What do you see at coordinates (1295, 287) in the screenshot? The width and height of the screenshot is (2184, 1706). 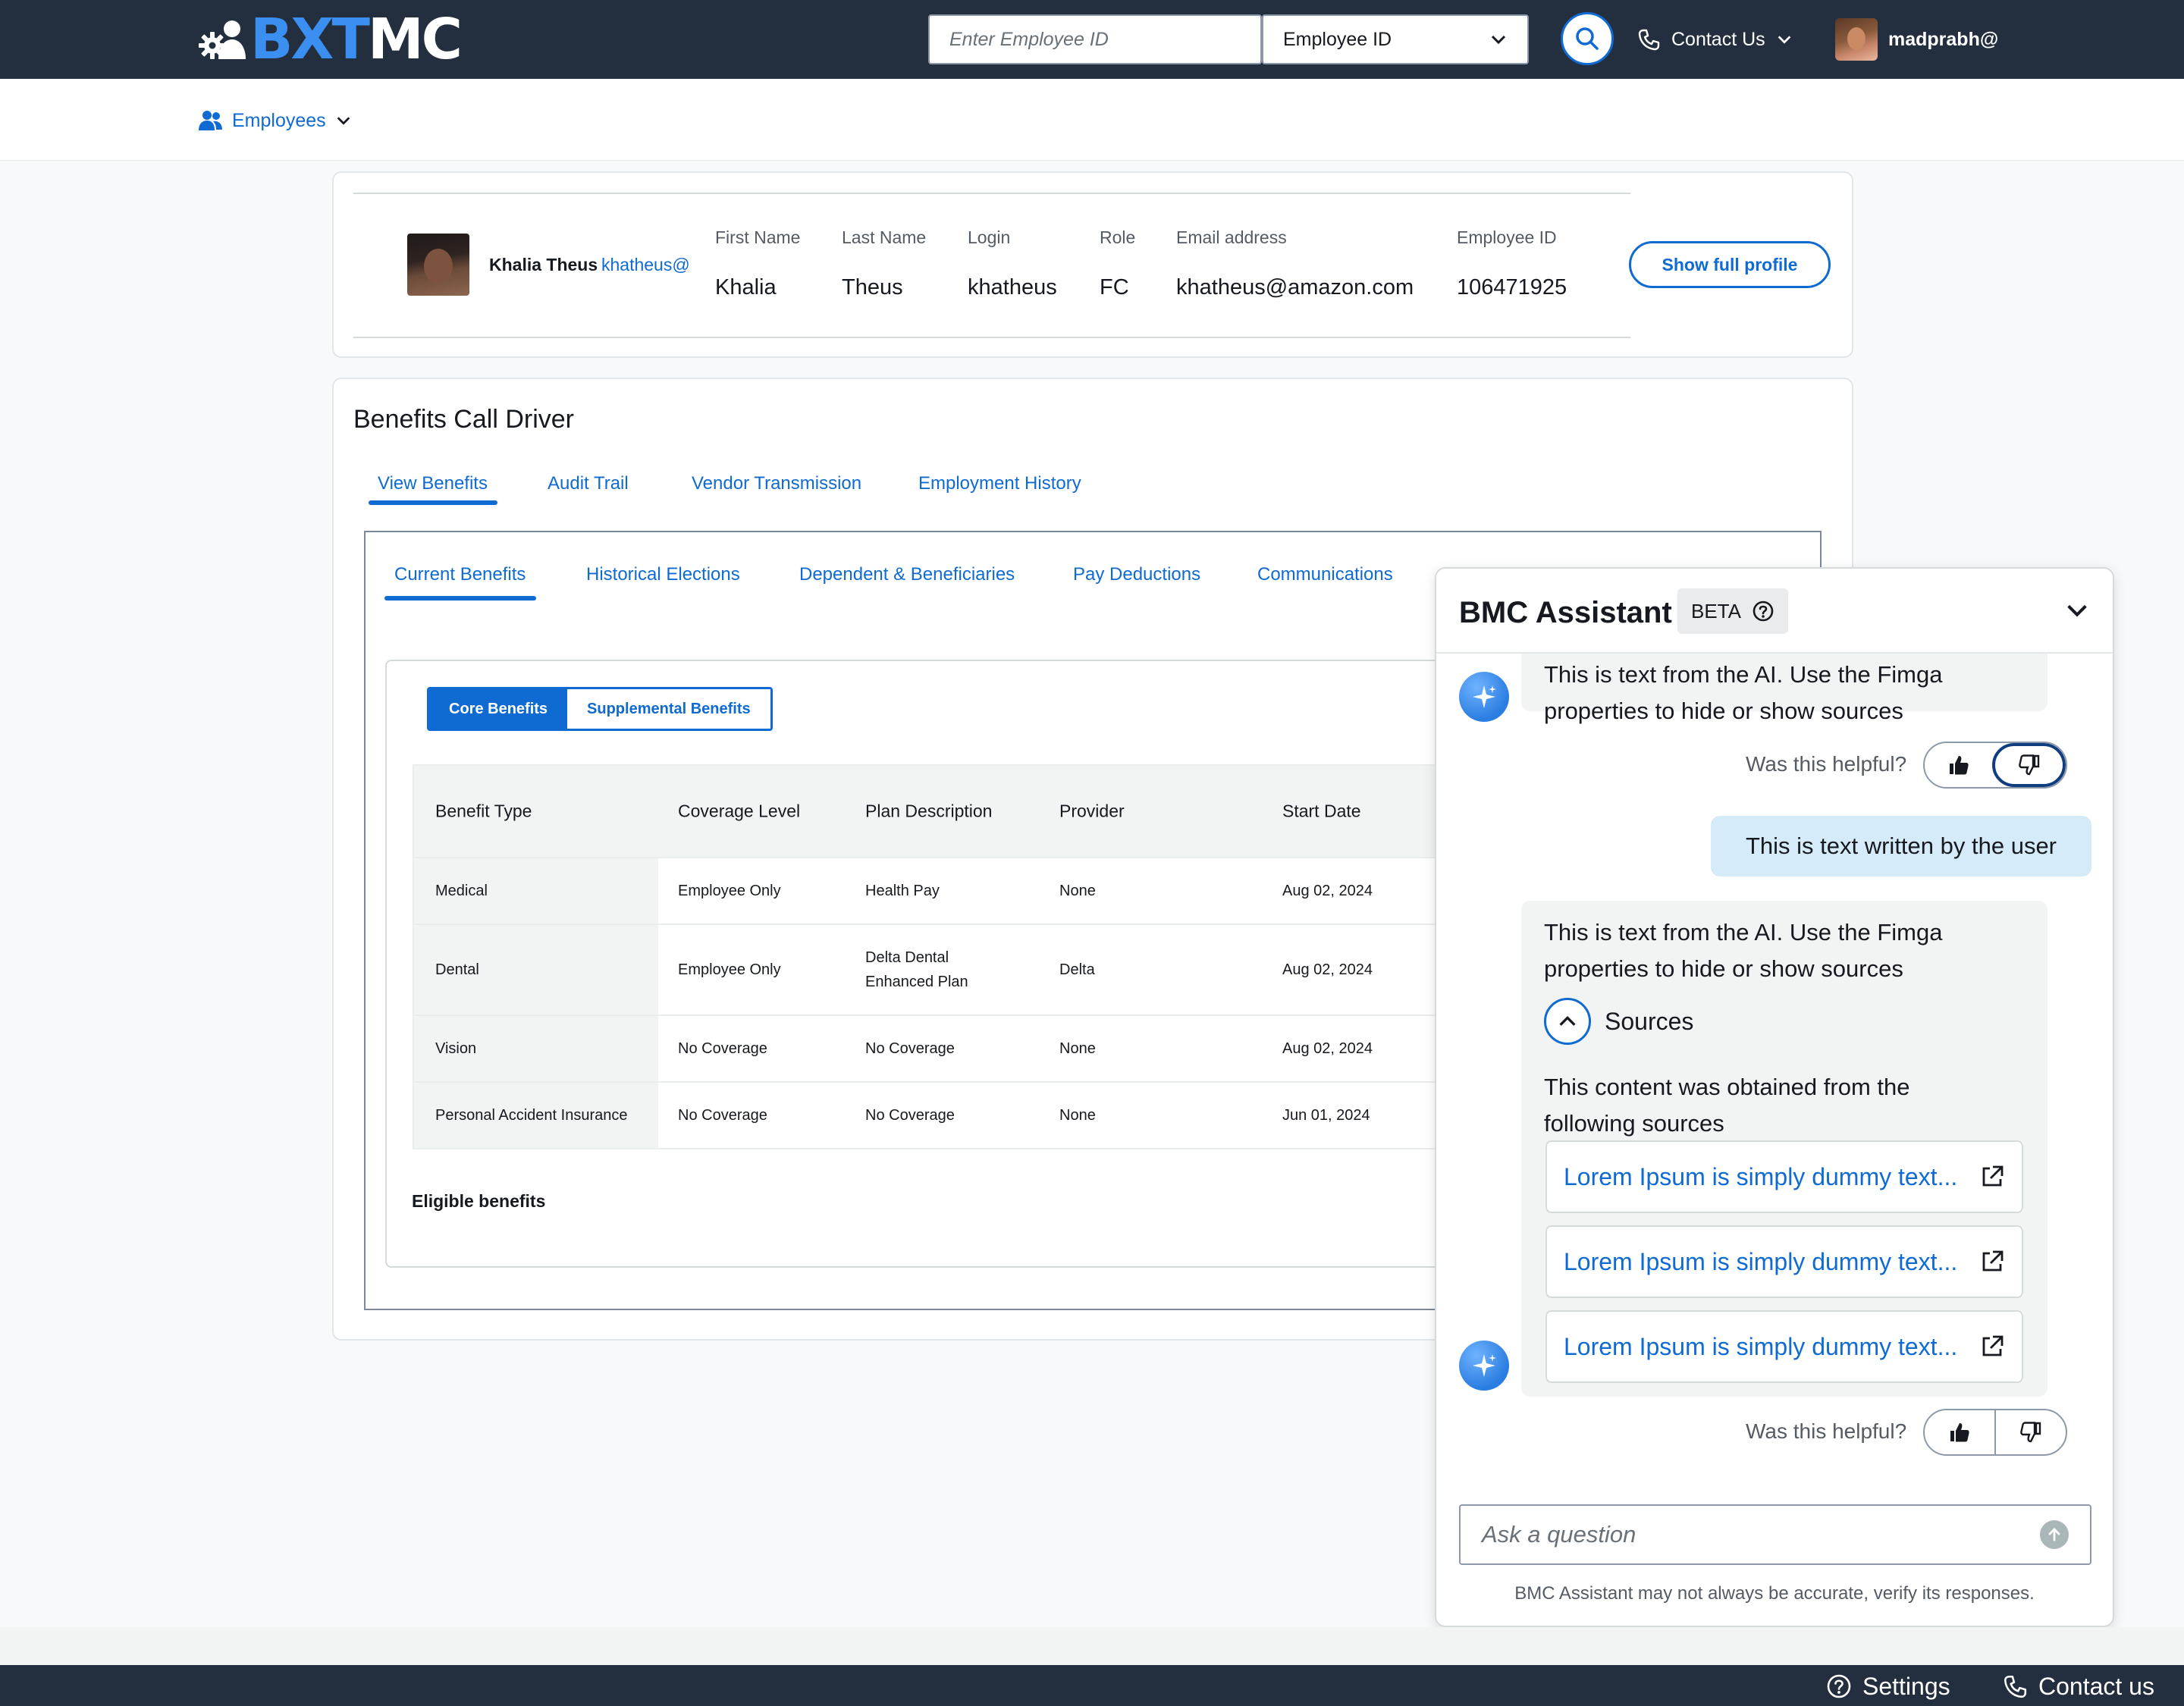 I see `field-value-email: khatheus@amazon.com` at bounding box center [1295, 287].